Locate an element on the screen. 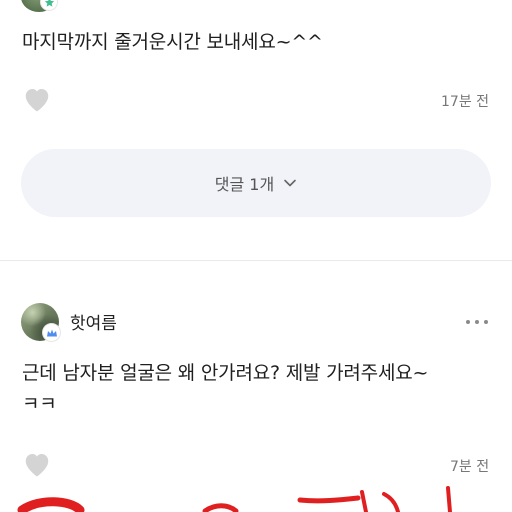 The width and height of the screenshot is (512, 512). comment-time: 7분 전 is located at coordinates (470, 467).